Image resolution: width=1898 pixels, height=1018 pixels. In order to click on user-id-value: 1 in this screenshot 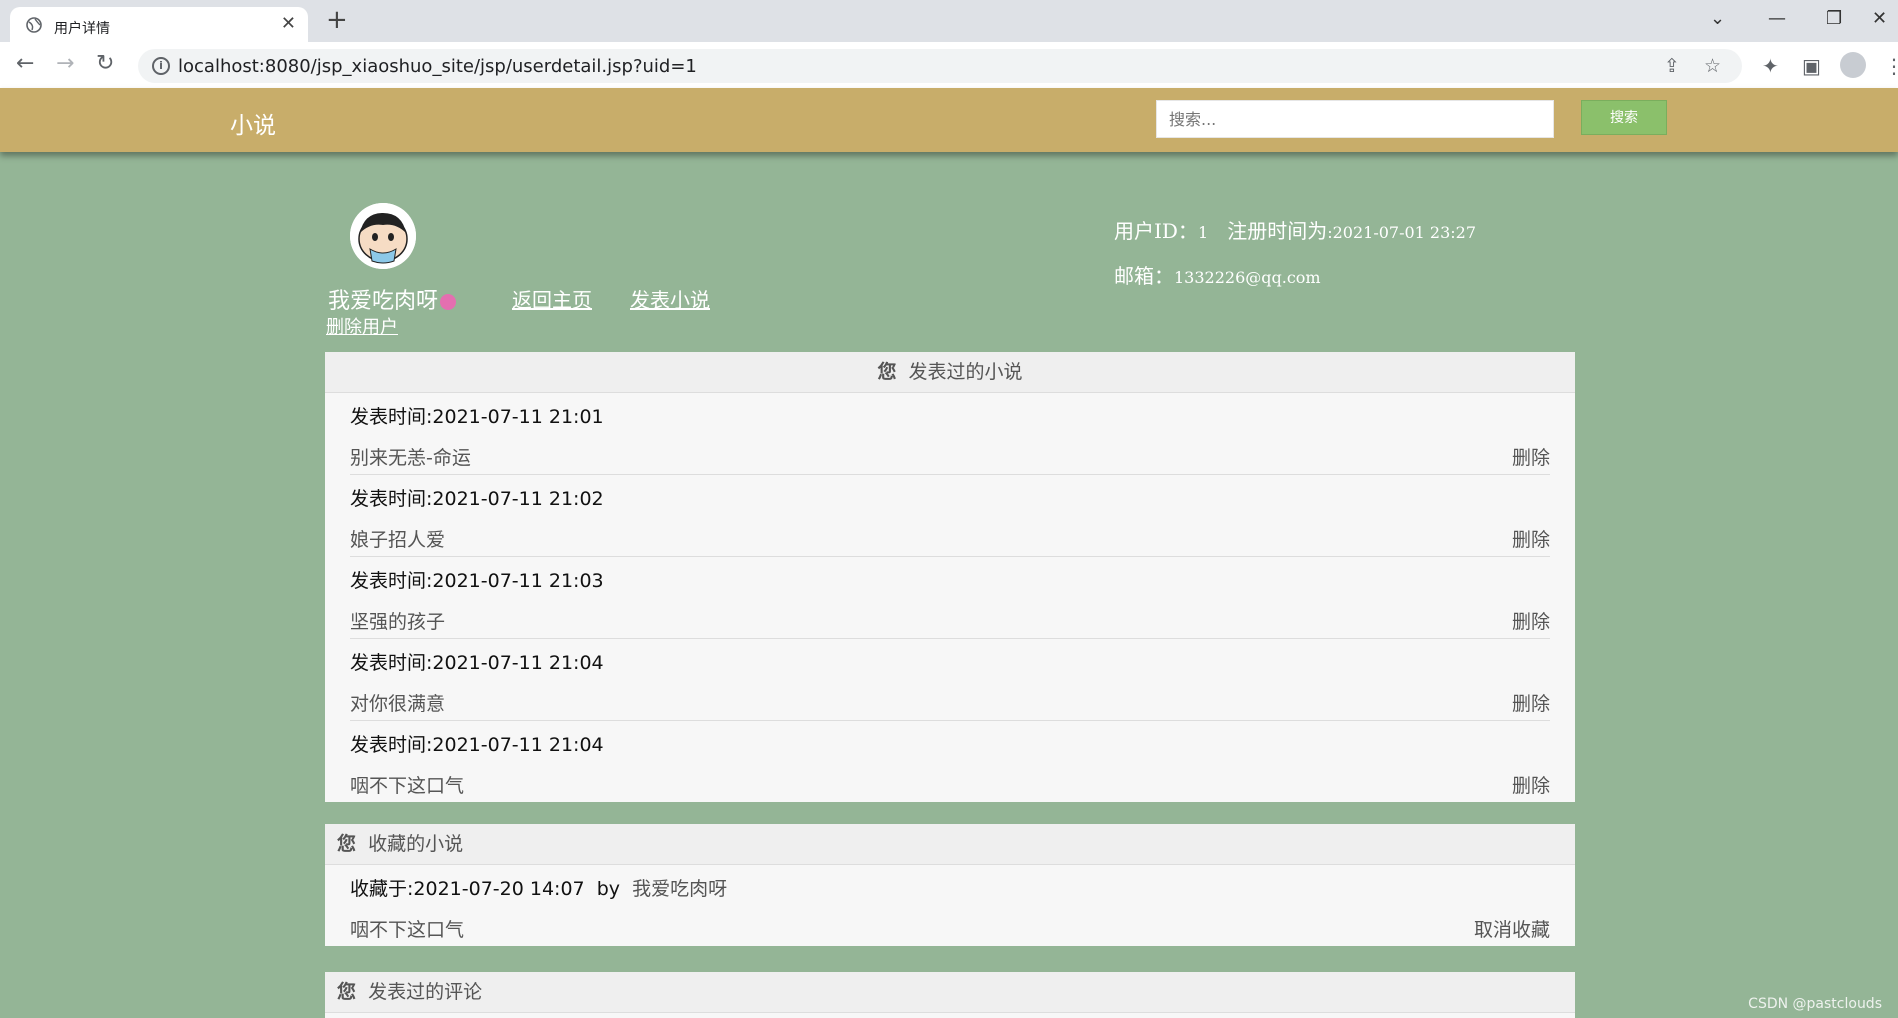, I will do `click(1203, 232)`.